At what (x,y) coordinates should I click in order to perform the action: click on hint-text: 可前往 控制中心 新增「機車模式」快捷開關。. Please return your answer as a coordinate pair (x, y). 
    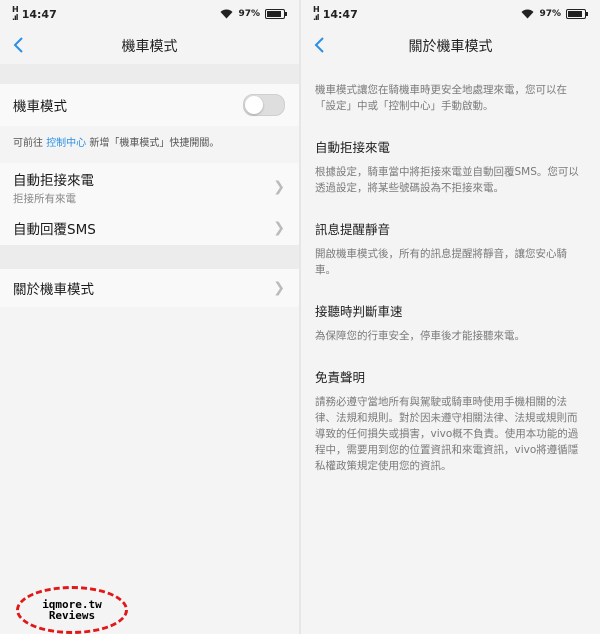
    Looking at the image, I should click on (149, 144).